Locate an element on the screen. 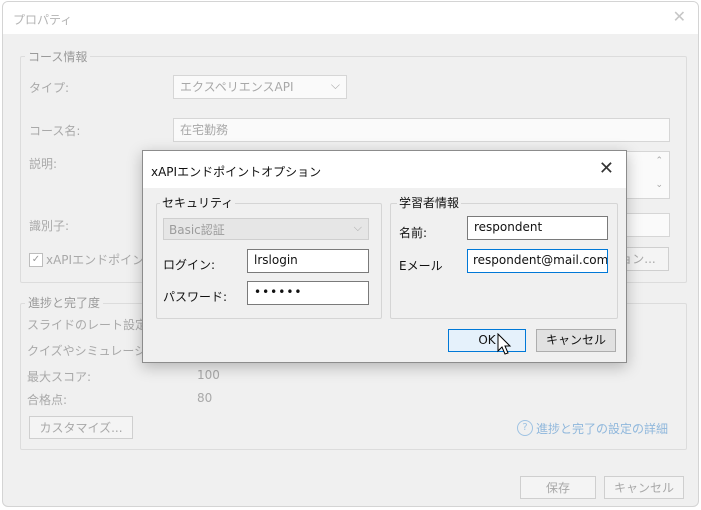 The height and width of the screenshot is (510, 701). scroll-up-icon: ⌃ is located at coordinates (659, 161).